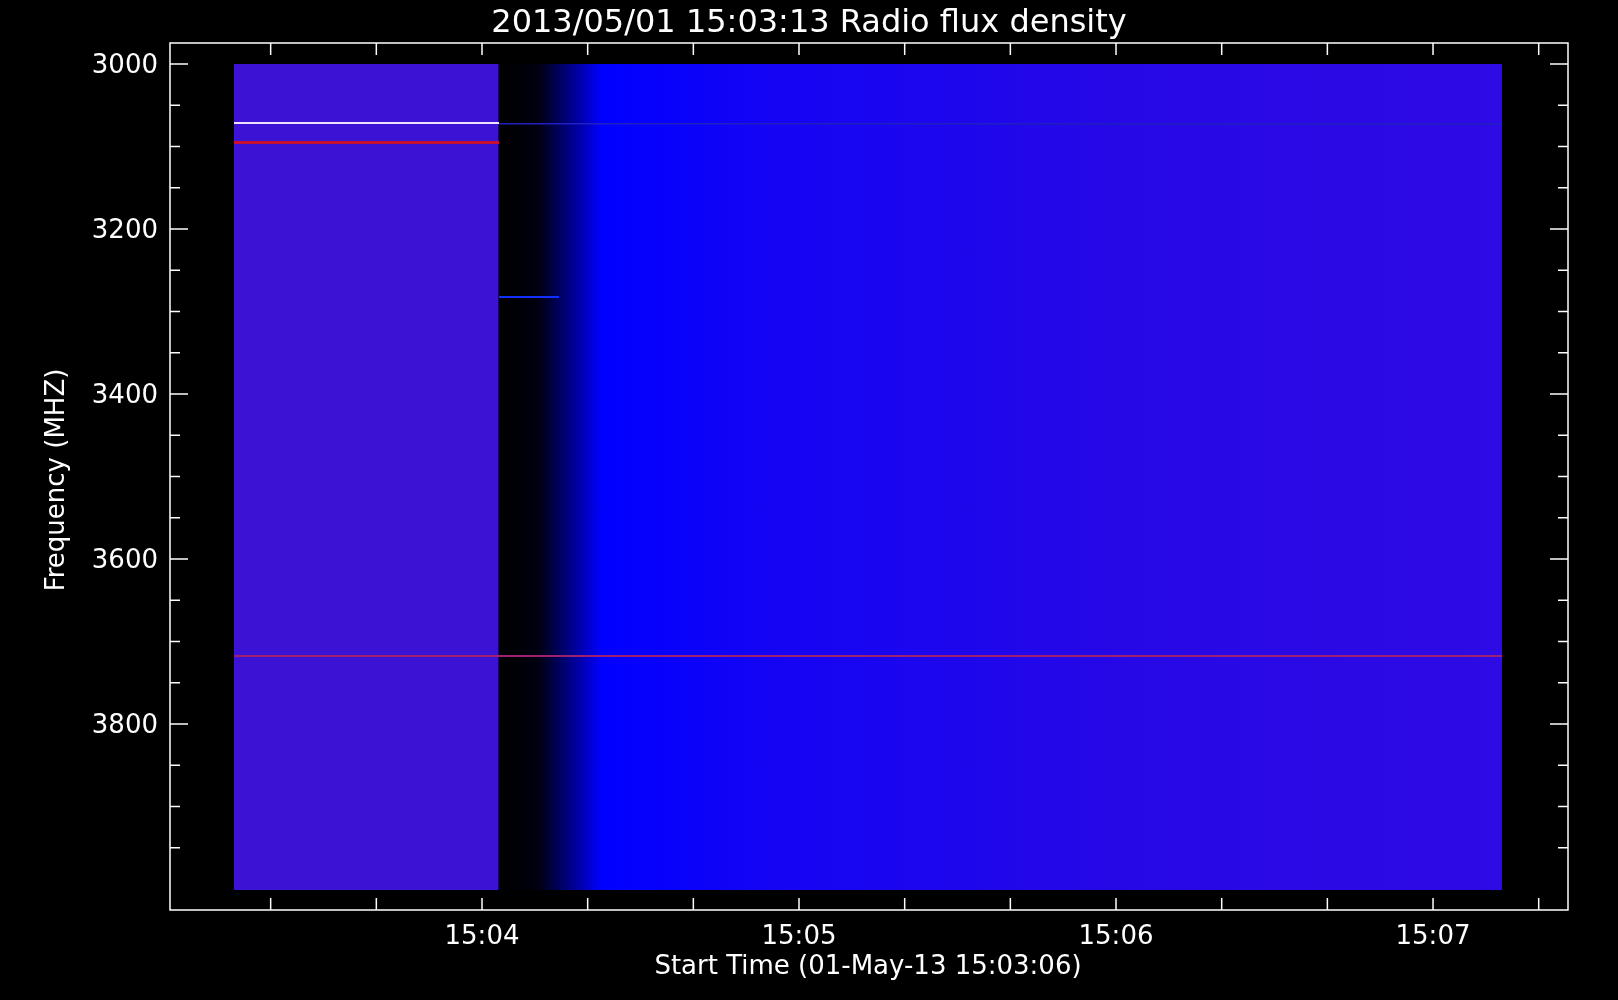 The image size is (1618, 1000). I want to click on y-tick-label: 3200, so click(124, 229).